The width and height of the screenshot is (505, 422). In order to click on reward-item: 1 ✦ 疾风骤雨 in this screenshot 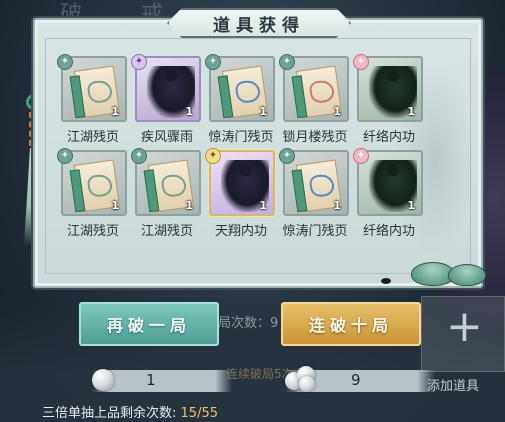, I will do `click(167, 101)`.